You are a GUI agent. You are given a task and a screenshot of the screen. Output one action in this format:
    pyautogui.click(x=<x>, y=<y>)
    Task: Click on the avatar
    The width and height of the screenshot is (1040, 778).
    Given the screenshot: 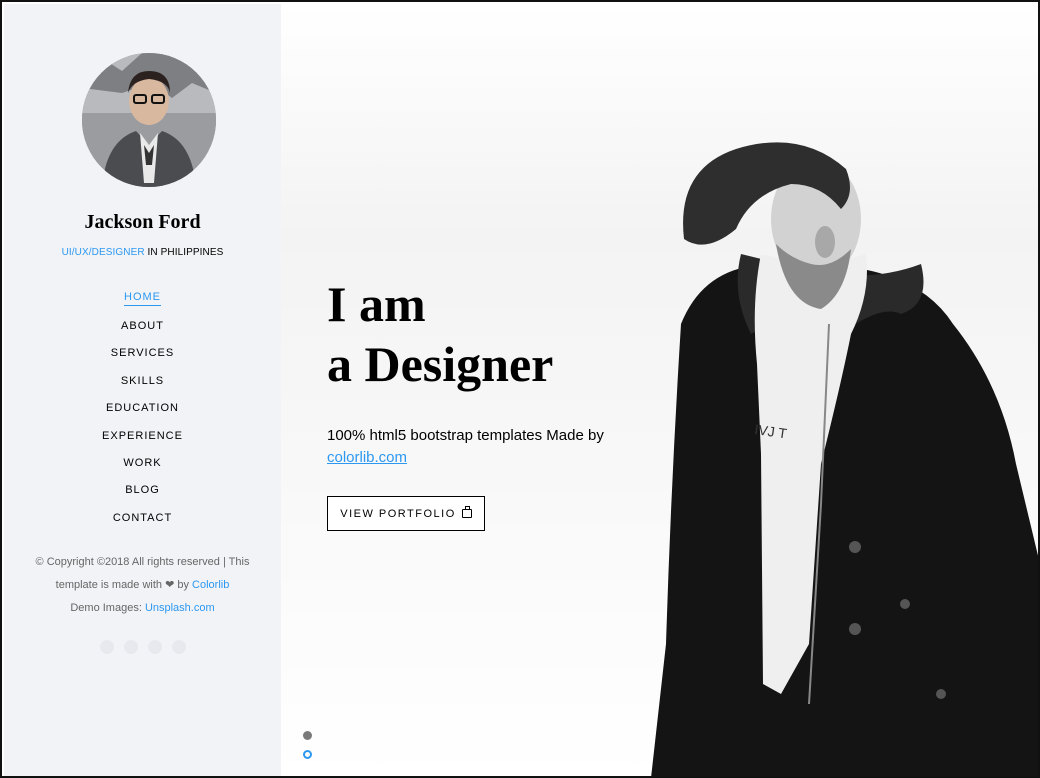 What is the action you would take?
    pyautogui.click(x=149, y=120)
    